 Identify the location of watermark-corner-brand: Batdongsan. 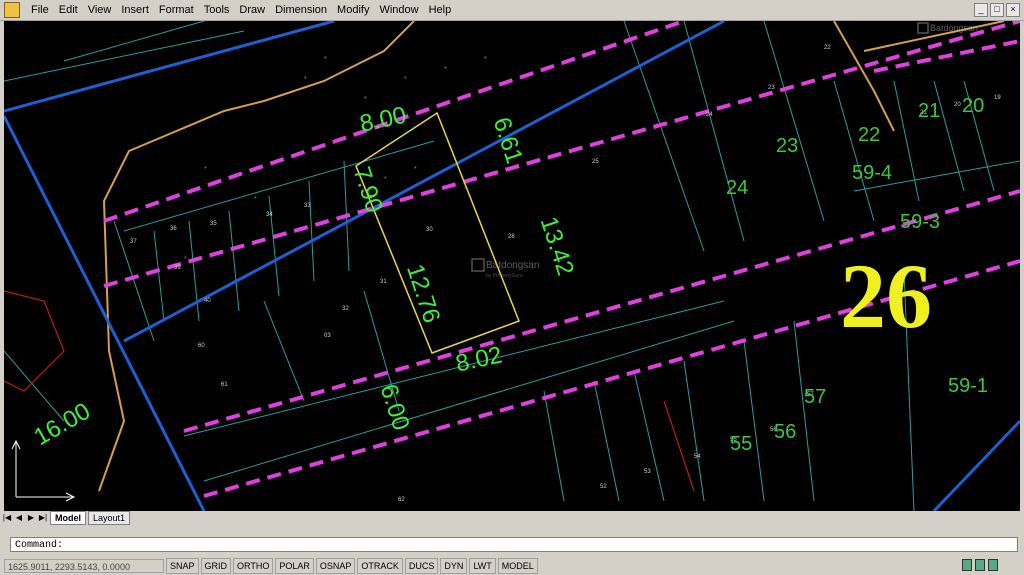
(954, 28).